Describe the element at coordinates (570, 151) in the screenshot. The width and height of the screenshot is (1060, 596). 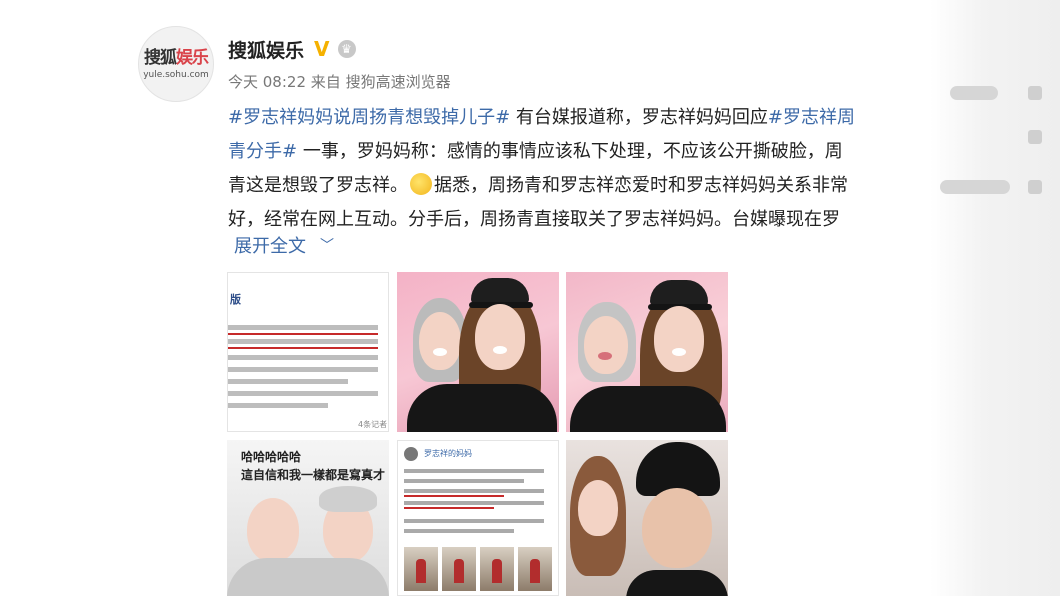
I see `post-text: 一事，罗妈妈称：感情的事情应该私下处理，不应该公开撕破脸，周` at that location.